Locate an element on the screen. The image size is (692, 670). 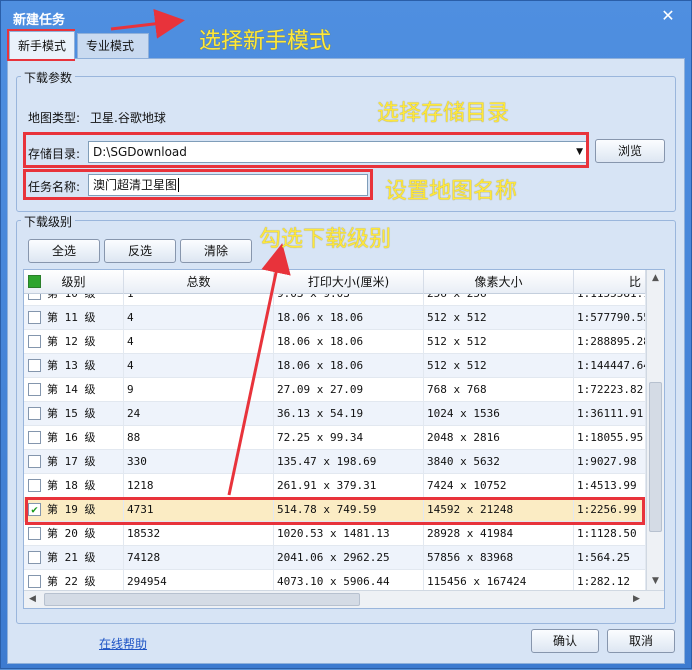
annotation-check-levels: 勾选下载级别 is located at coordinates (325, 239).